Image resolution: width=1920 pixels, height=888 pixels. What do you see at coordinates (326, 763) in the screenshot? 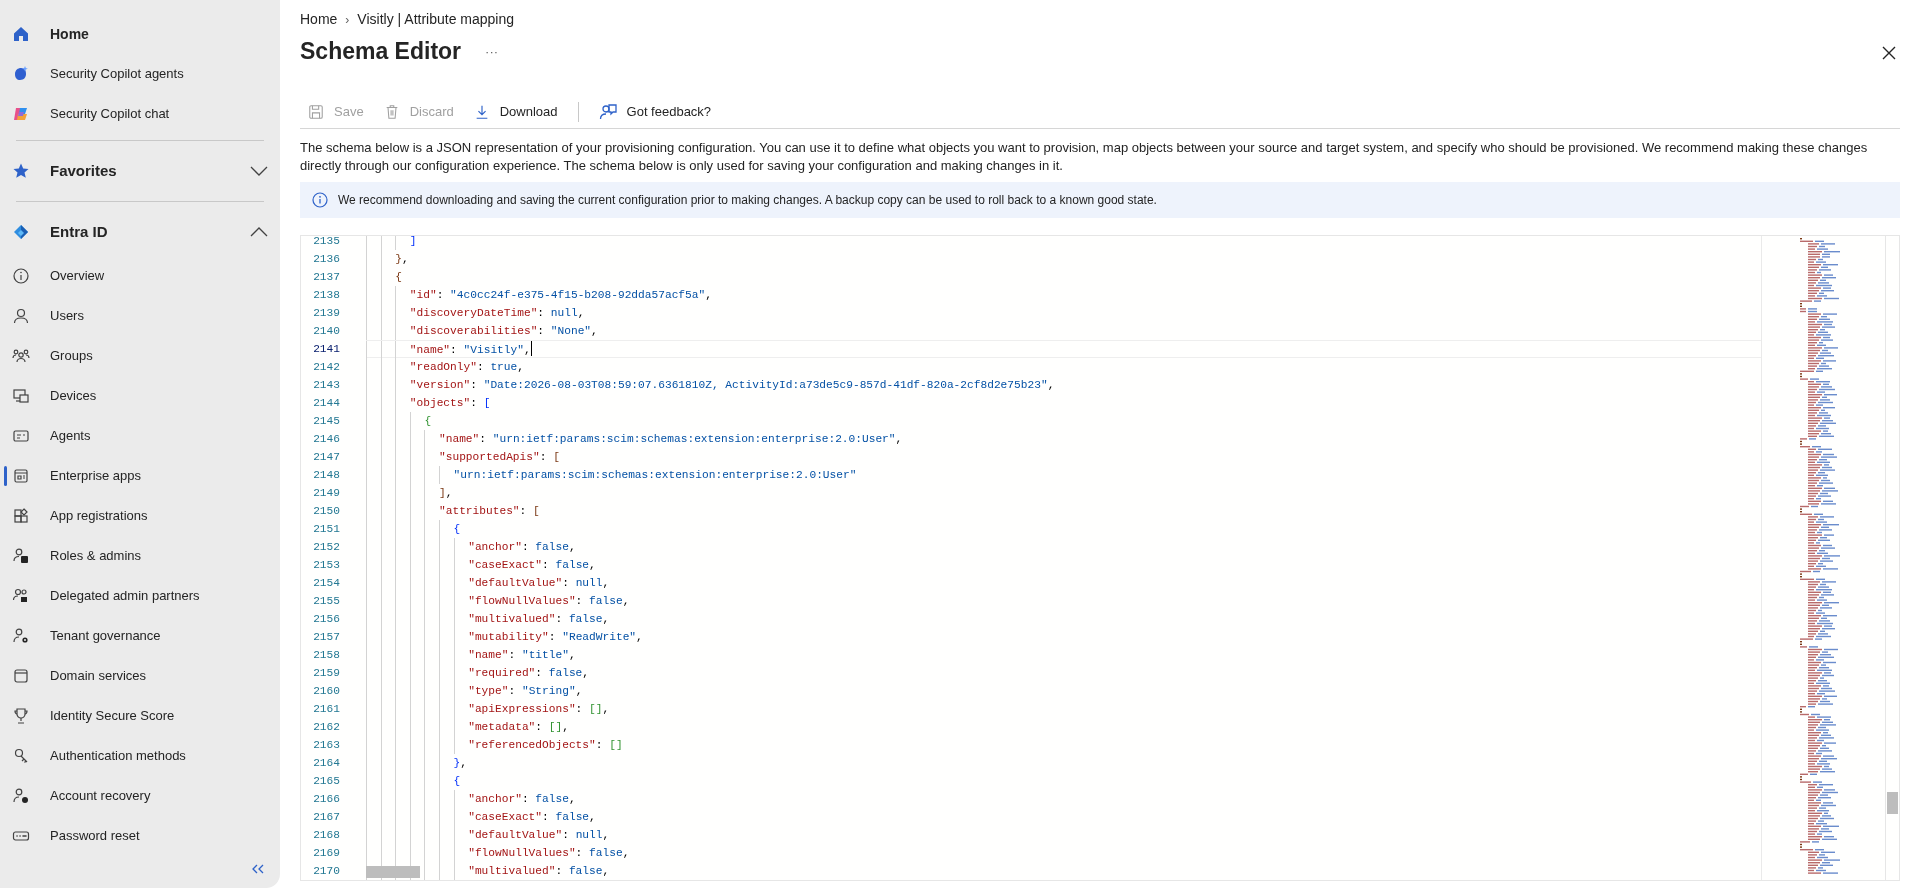
I see `line-number: 2164` at bounding box center [326, 763].